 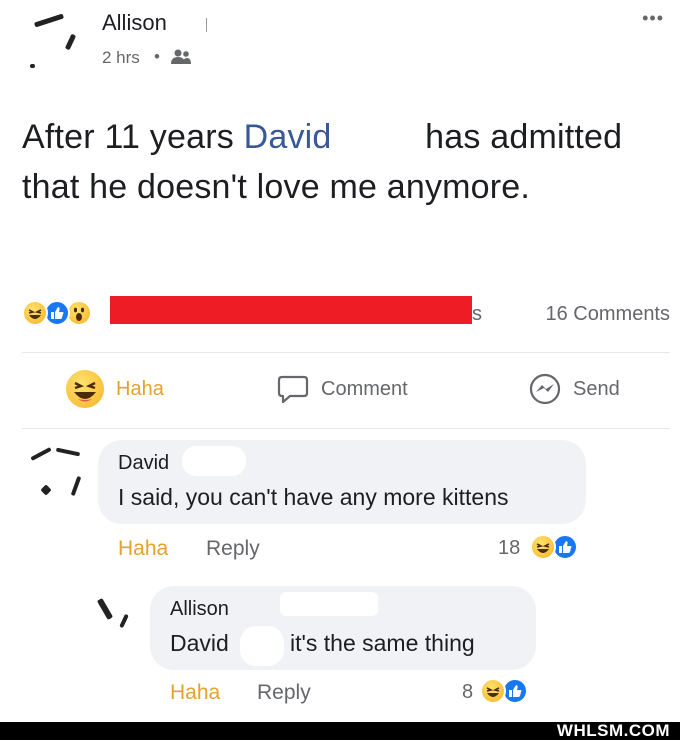 I want to click on reply-author-redaction, so click(x=329, y=604).